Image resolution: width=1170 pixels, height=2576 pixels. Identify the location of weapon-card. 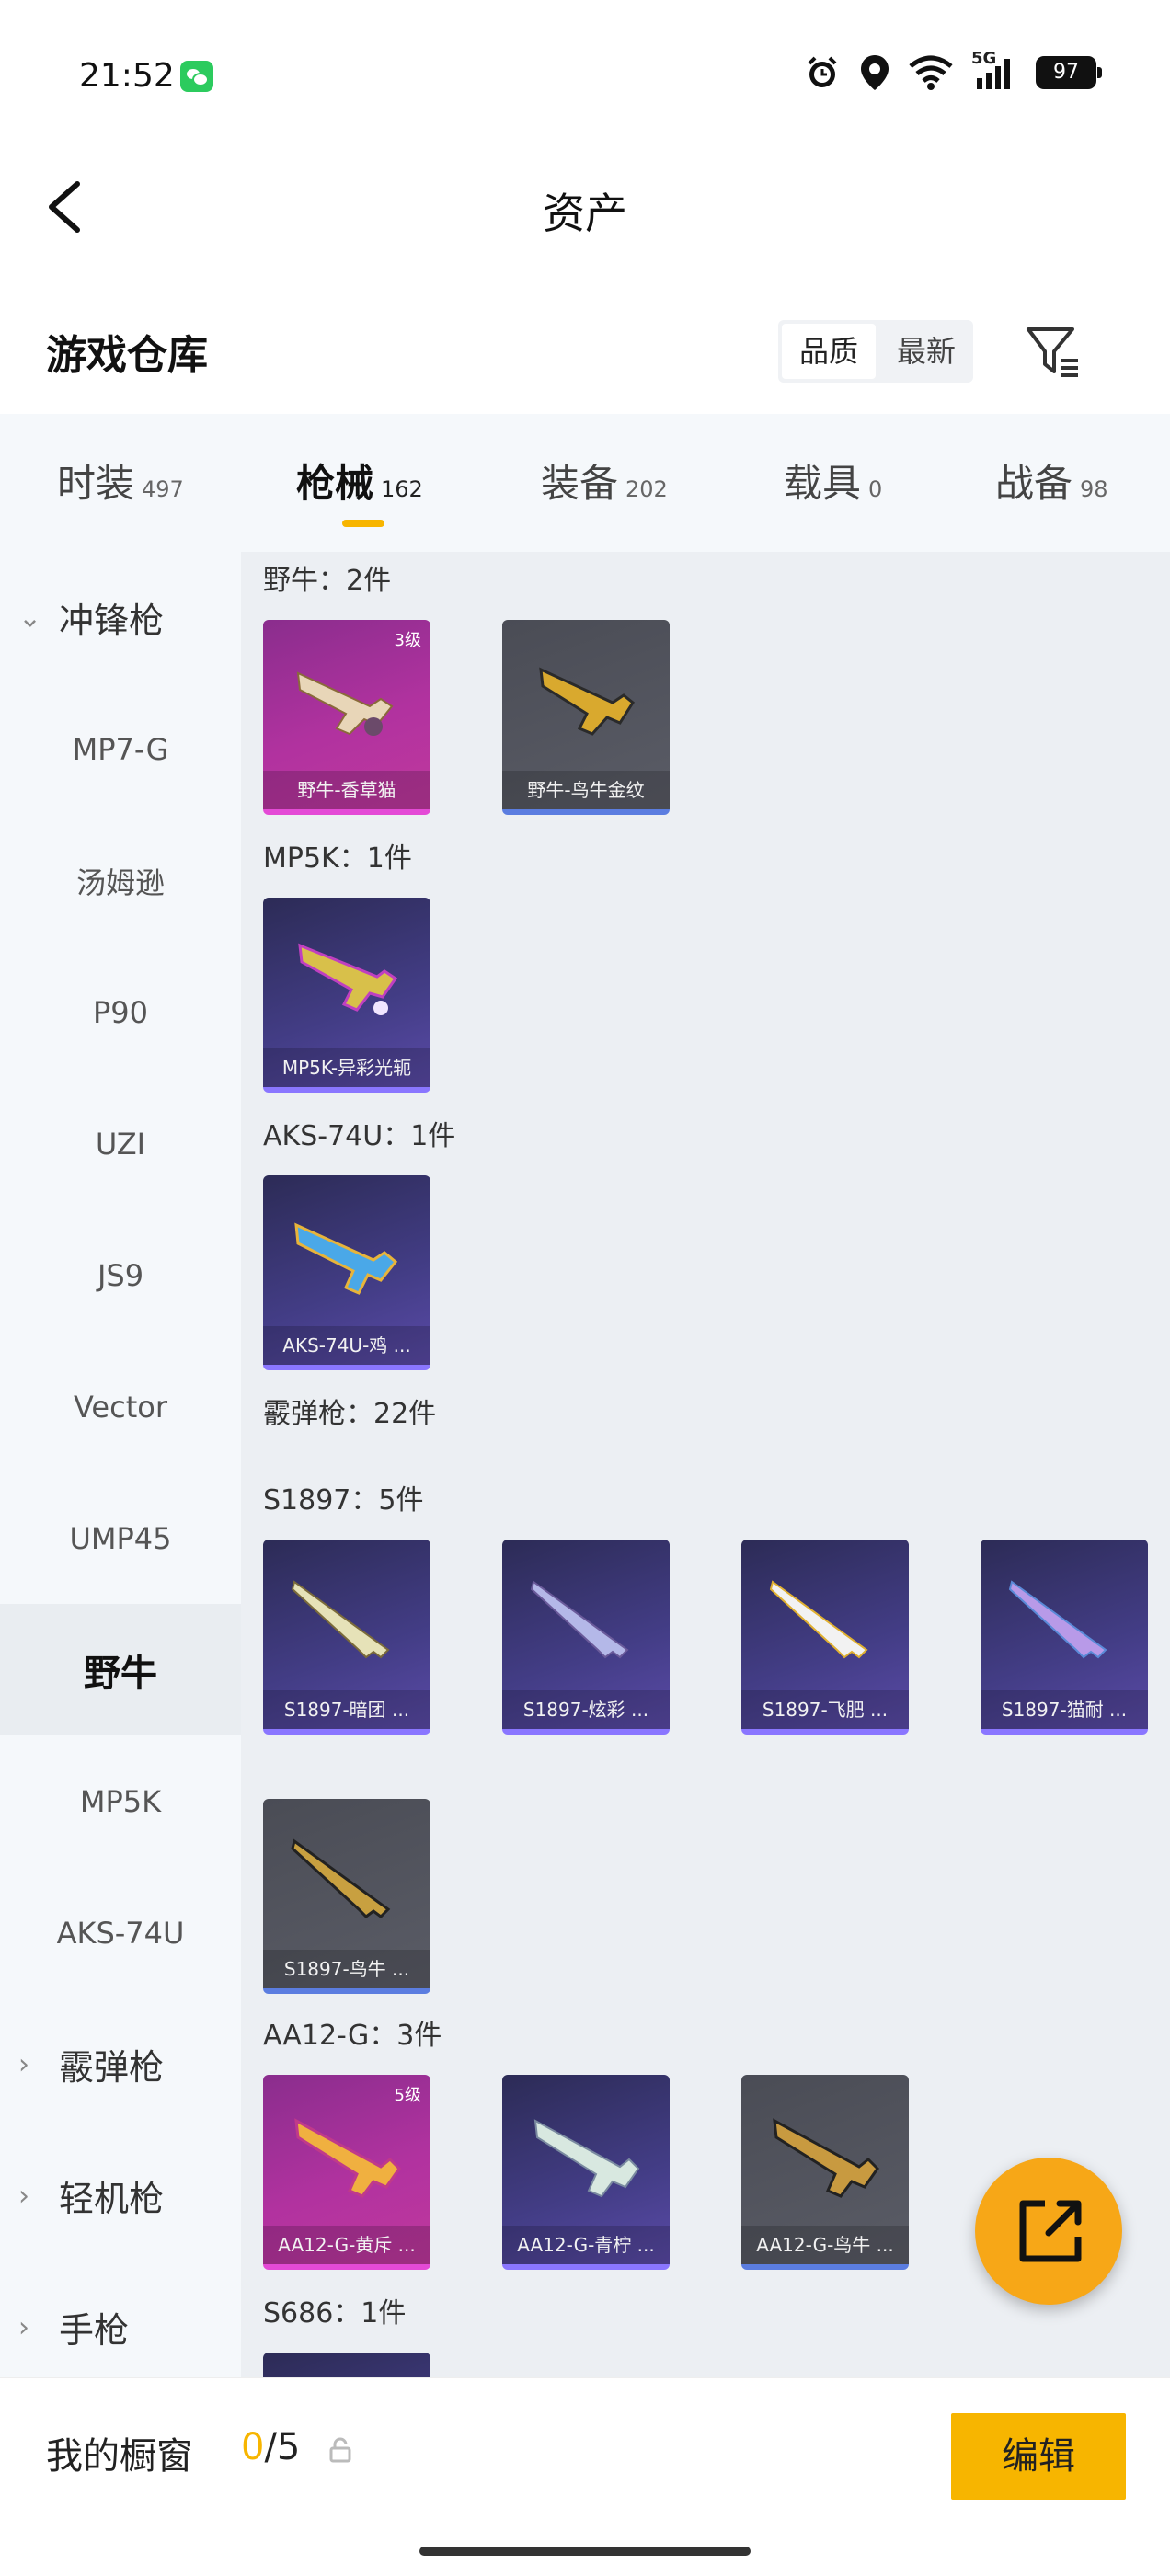
(346, 2365).